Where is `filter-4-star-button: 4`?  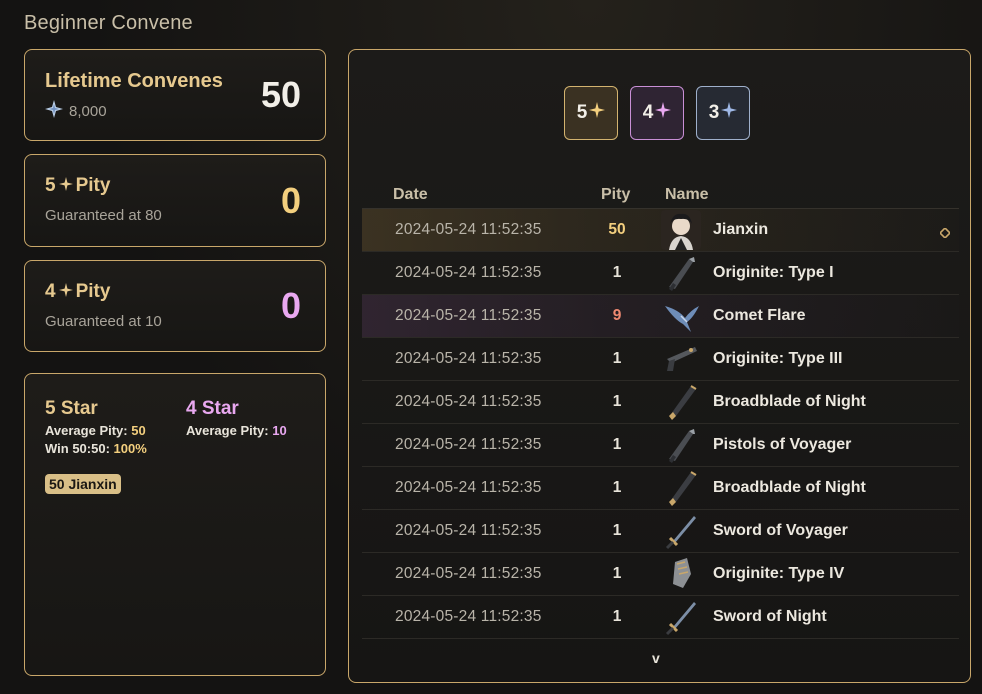
filter-4-star-button: 4 is located at coordinates (657, 113).